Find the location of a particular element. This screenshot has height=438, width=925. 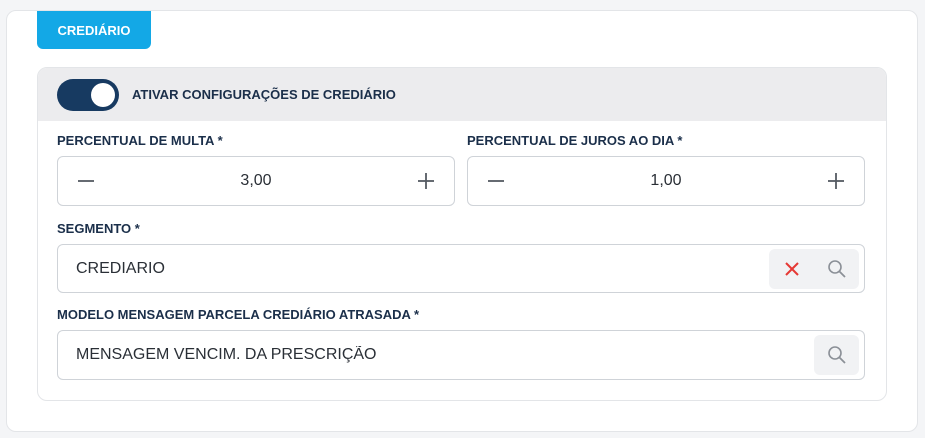

modelo-value: MENSAGEM VENCIM. DA PRESCRIÇÃO is located at coordinates (436, 355).